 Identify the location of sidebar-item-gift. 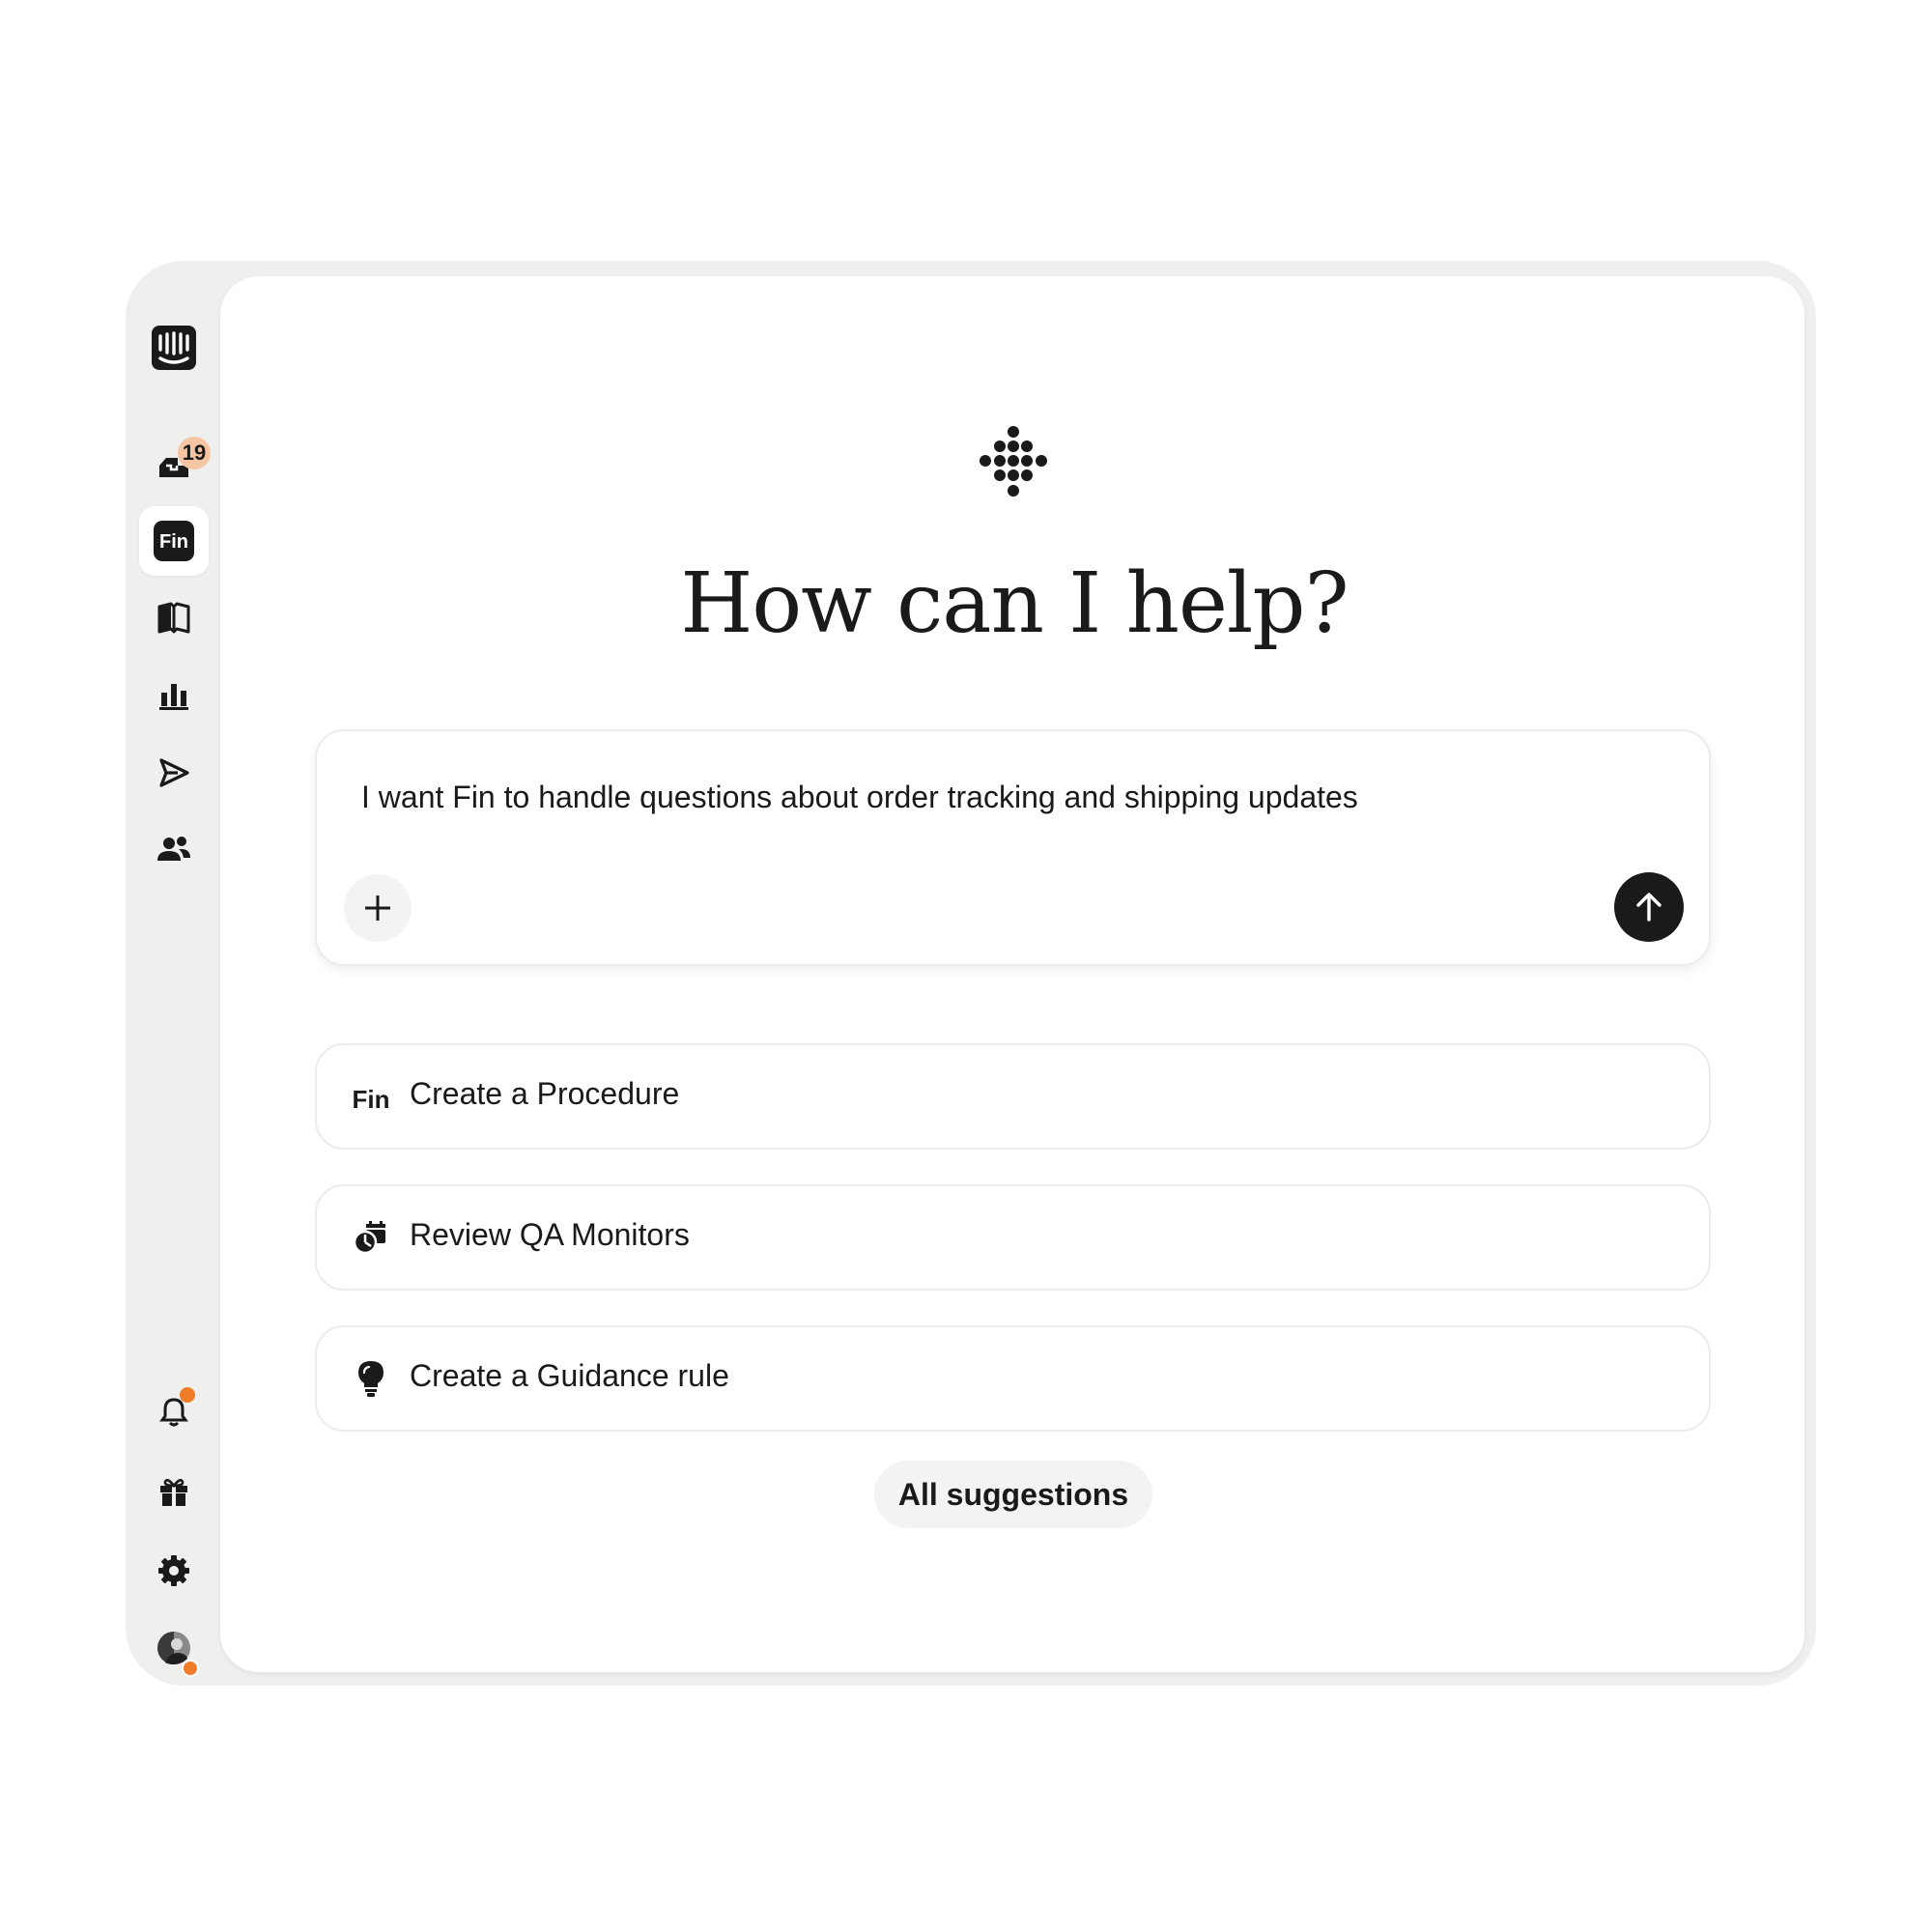
(174, 1491).